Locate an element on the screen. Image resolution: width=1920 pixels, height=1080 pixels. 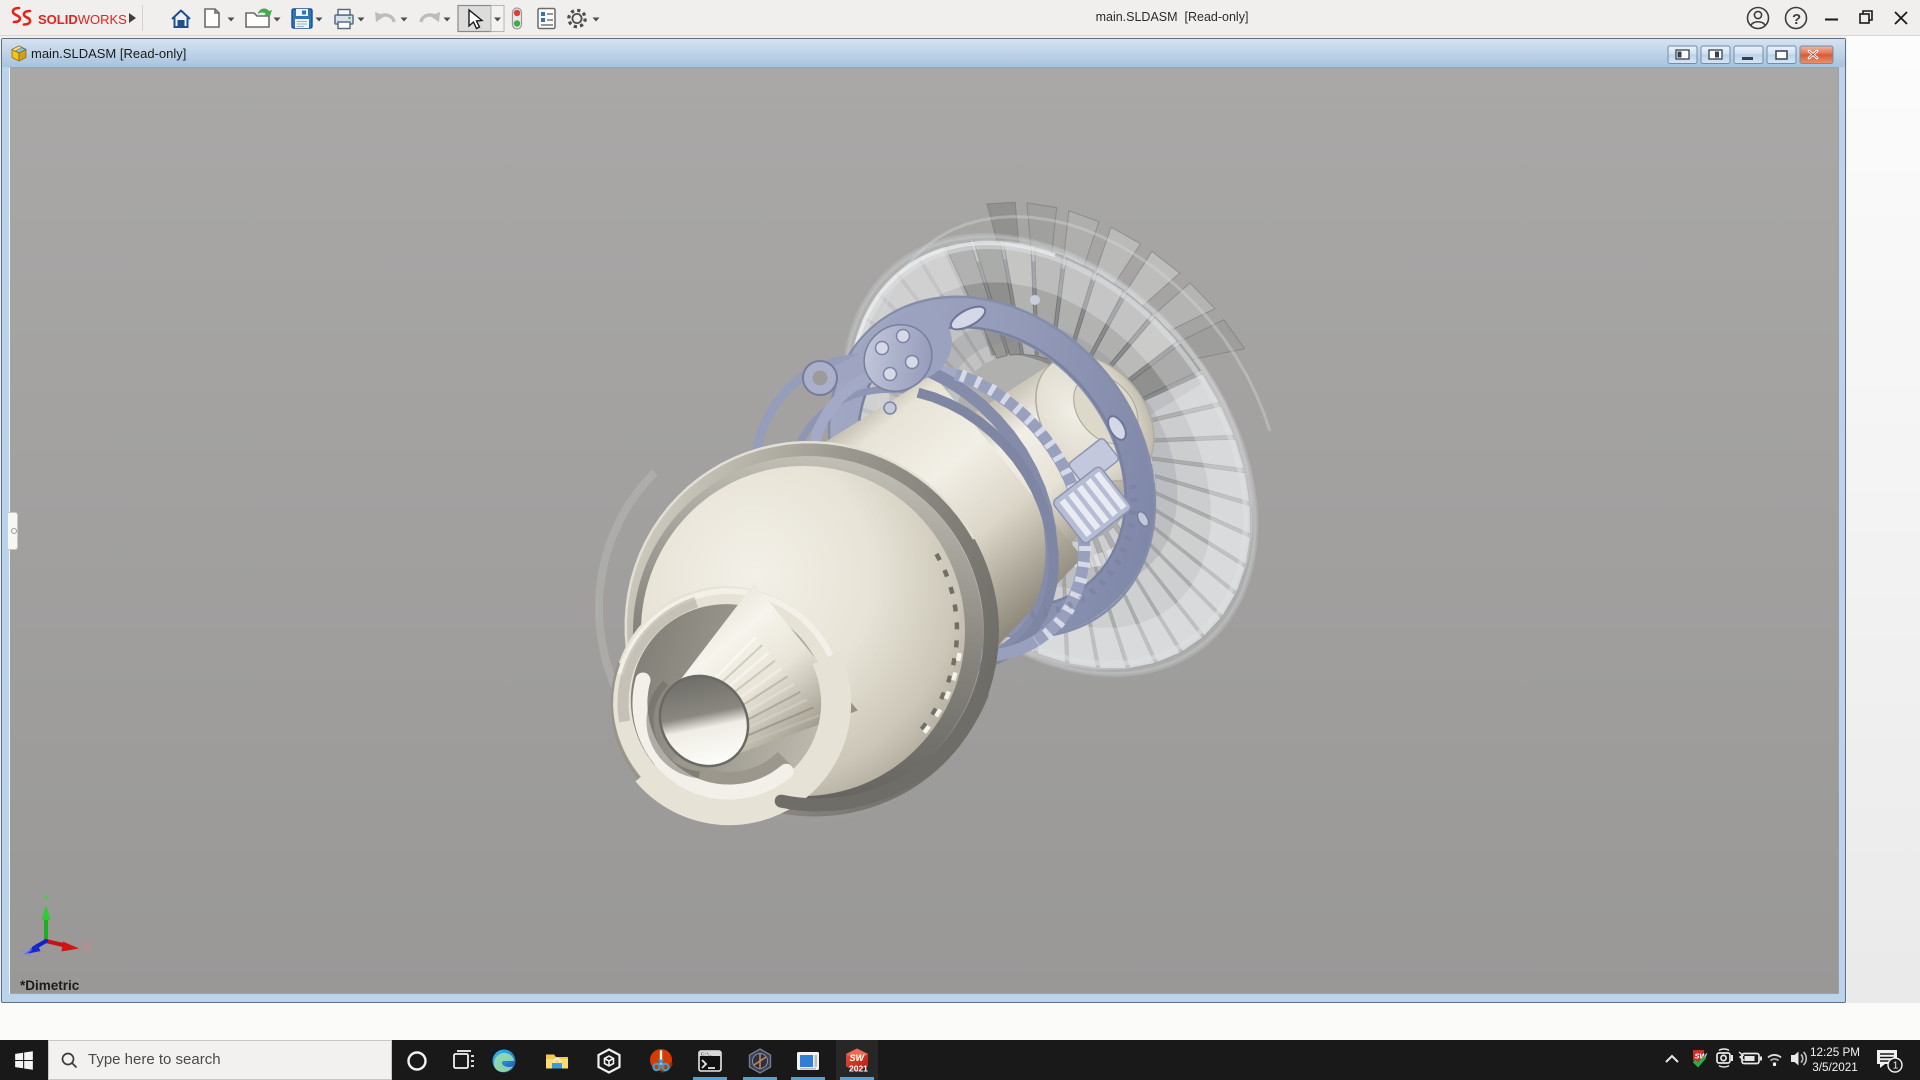
svg-text: *Dimetric is located at coordinates (50, 985).